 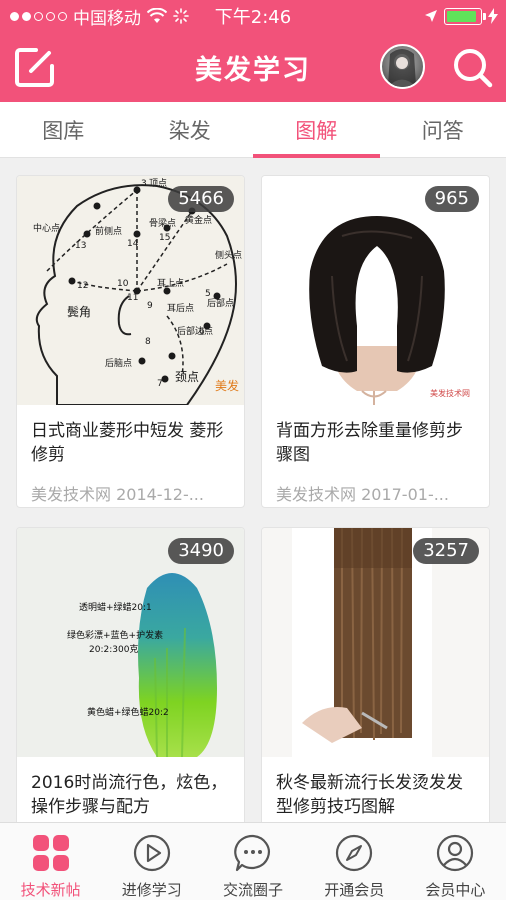 I want to click on search-icon, so click(x=472, y=67).